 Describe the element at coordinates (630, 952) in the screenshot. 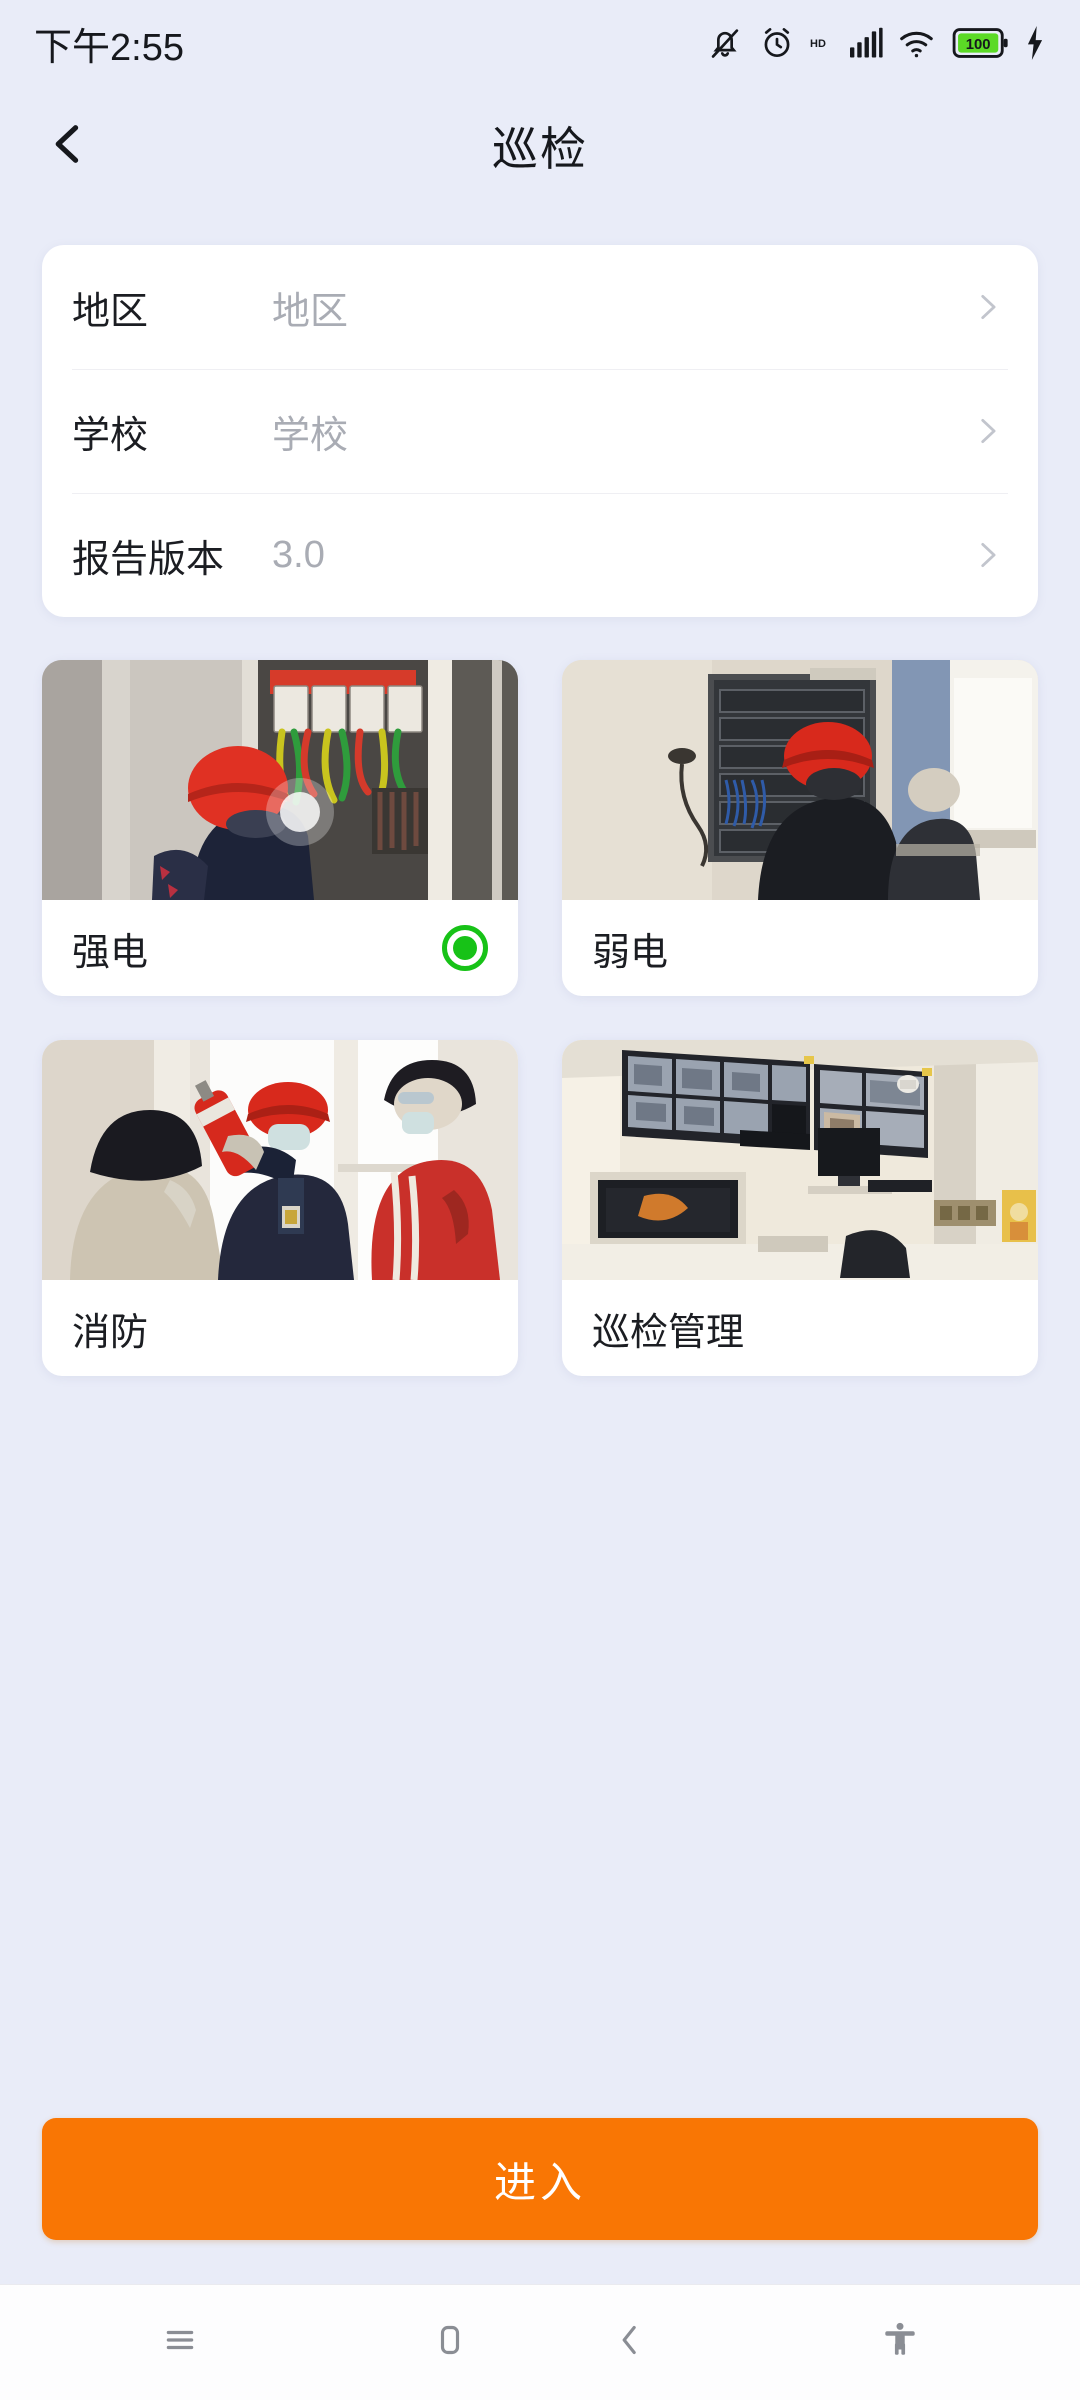

I see `tile-label: 弱电` at that location.